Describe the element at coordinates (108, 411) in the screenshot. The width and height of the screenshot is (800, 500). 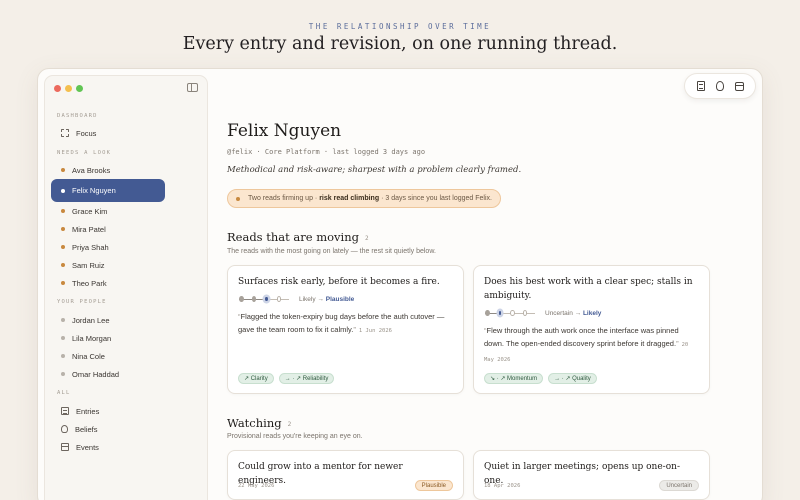
I see `sidebar-item-entries: Entries` at that location.